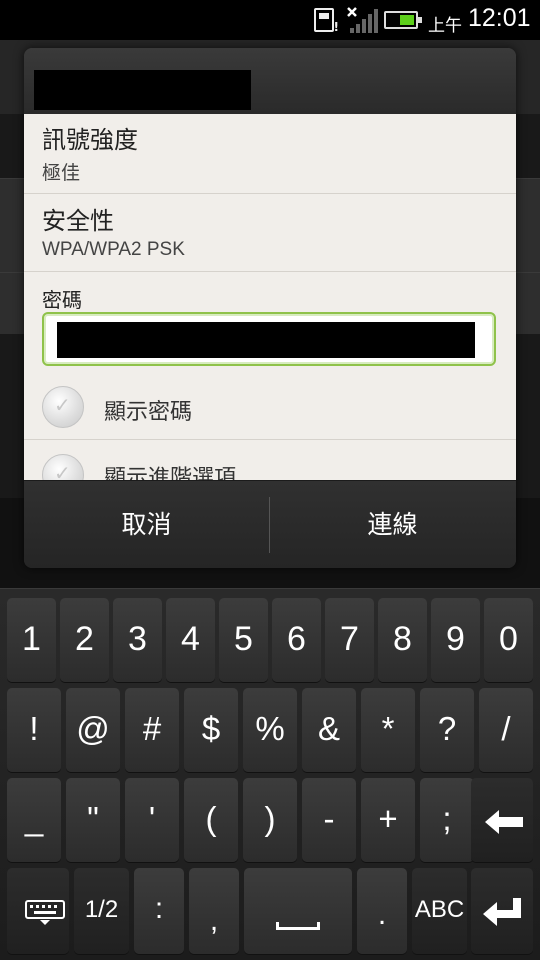  Describe the element at coordinates (270, 408) in the screenshot. I see `show-password-checkbox-row: 顯示密碼` at that location.